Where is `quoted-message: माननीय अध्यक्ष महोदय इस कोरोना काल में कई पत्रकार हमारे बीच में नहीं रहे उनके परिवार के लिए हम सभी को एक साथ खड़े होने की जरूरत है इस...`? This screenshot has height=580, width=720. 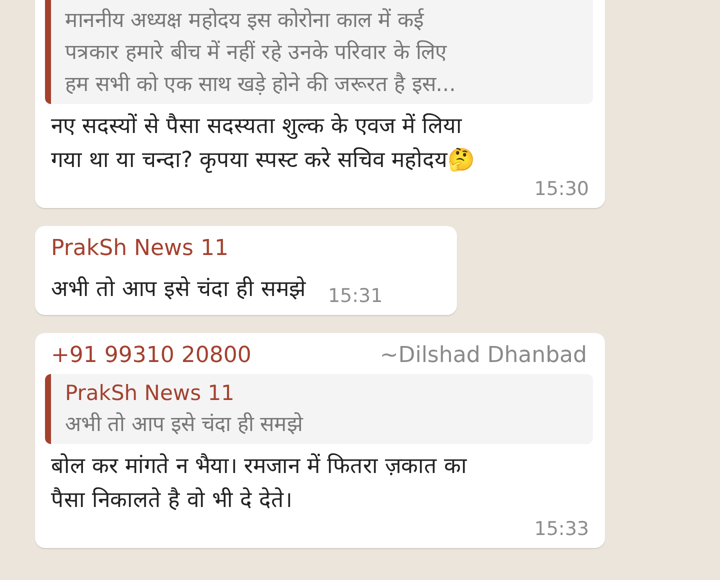 quoted-message: माननीय अध्यक्ष महोदय इस कोरोना काल में कई पत्रकार हमारे बीच में नहीं रहे उनके परिवार के लिए हम सभी को एक साथ खड़े होने की जरूरत है इस... is located at coordinates (319, 52).